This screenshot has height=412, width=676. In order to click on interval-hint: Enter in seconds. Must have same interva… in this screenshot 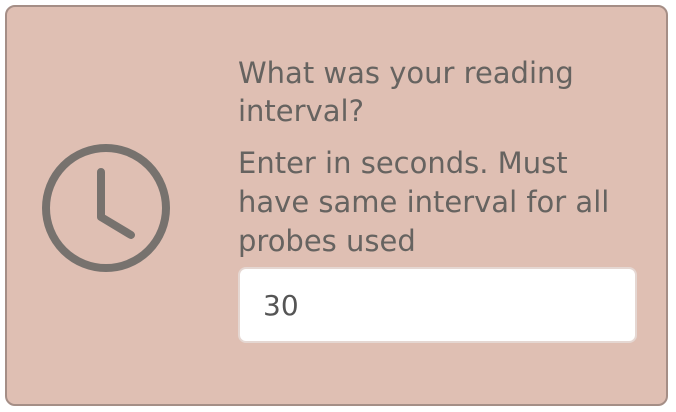, I will do `click(424, 202)`.